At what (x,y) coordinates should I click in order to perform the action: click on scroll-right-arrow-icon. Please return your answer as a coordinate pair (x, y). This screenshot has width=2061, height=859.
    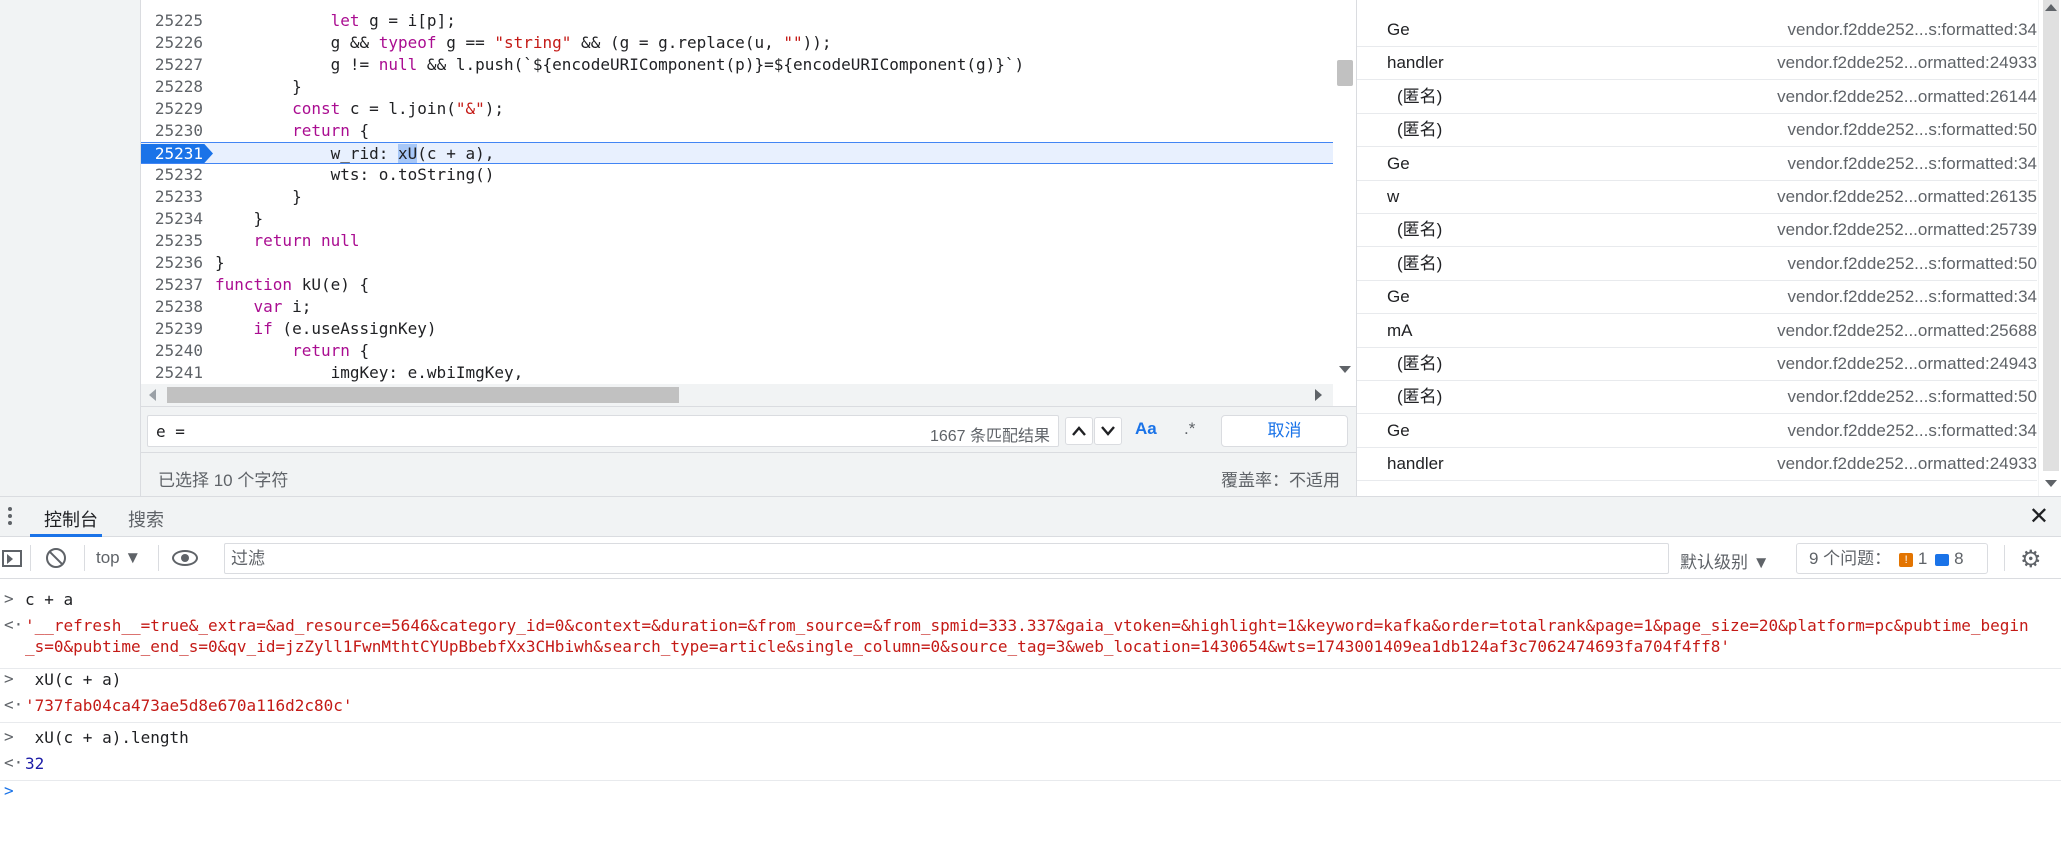
    Looking at the image, I should click on (1318, 395).